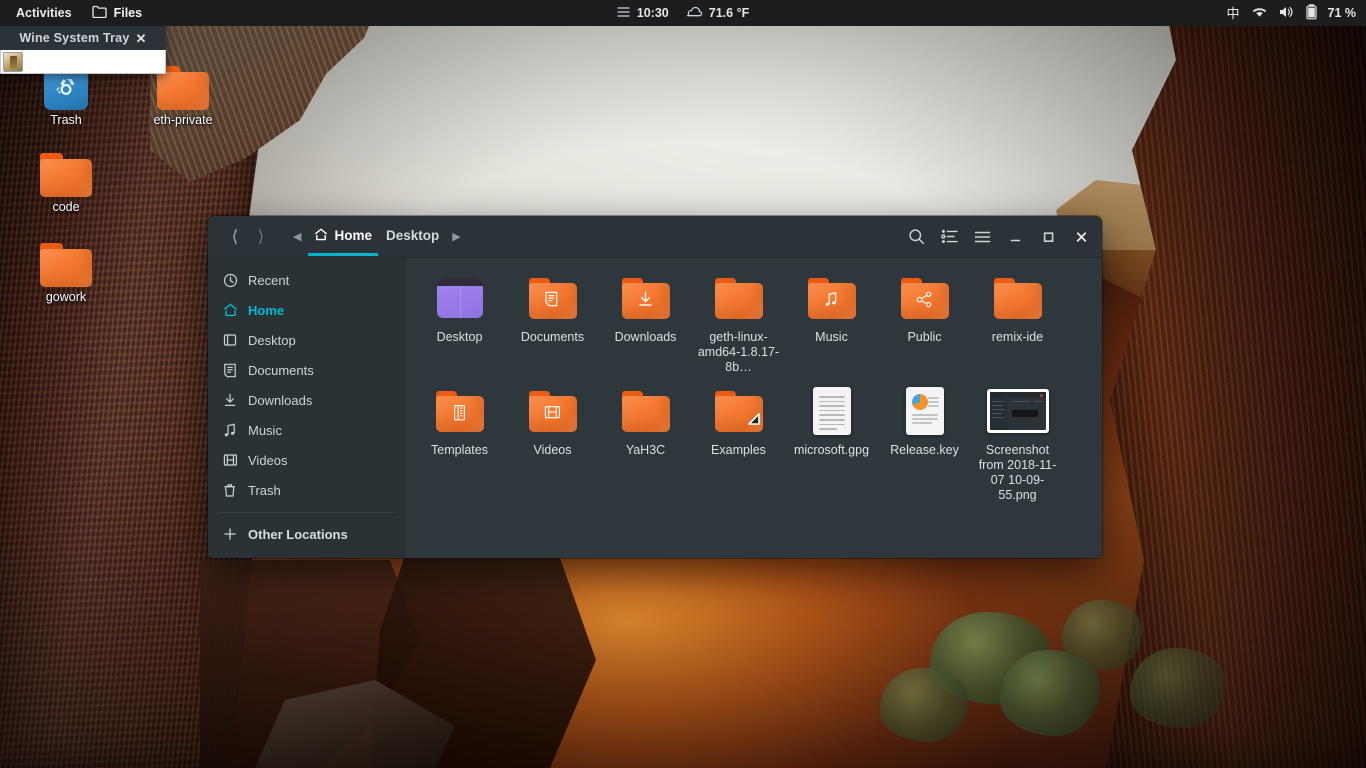 This screenshot has width=1366, height=768. What do you see at coordinates (306, 460) in the screenshot?
I see `sidebar-item-videos: Videos` at bounding box center [306, 460].